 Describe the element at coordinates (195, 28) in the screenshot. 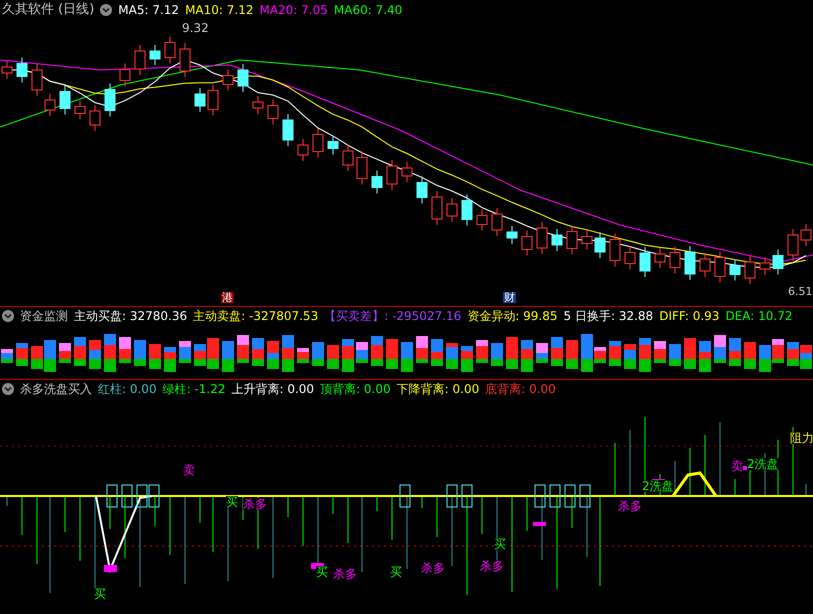

I see `high-price-label: 9.32` at that location.